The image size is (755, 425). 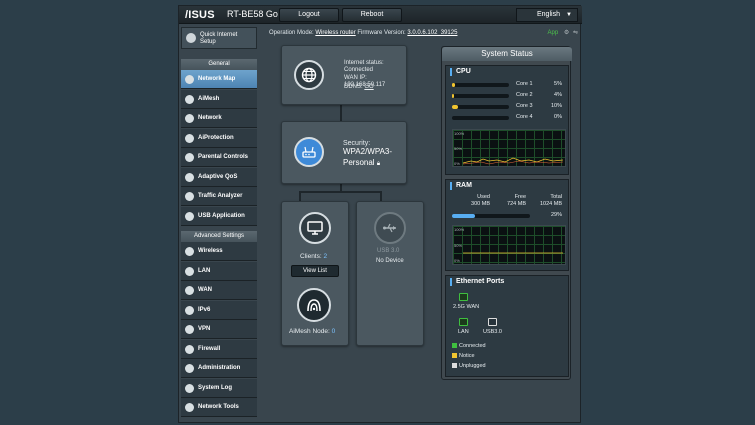 I want to click on ram-free-label: Free, so click(x=520, y=197).